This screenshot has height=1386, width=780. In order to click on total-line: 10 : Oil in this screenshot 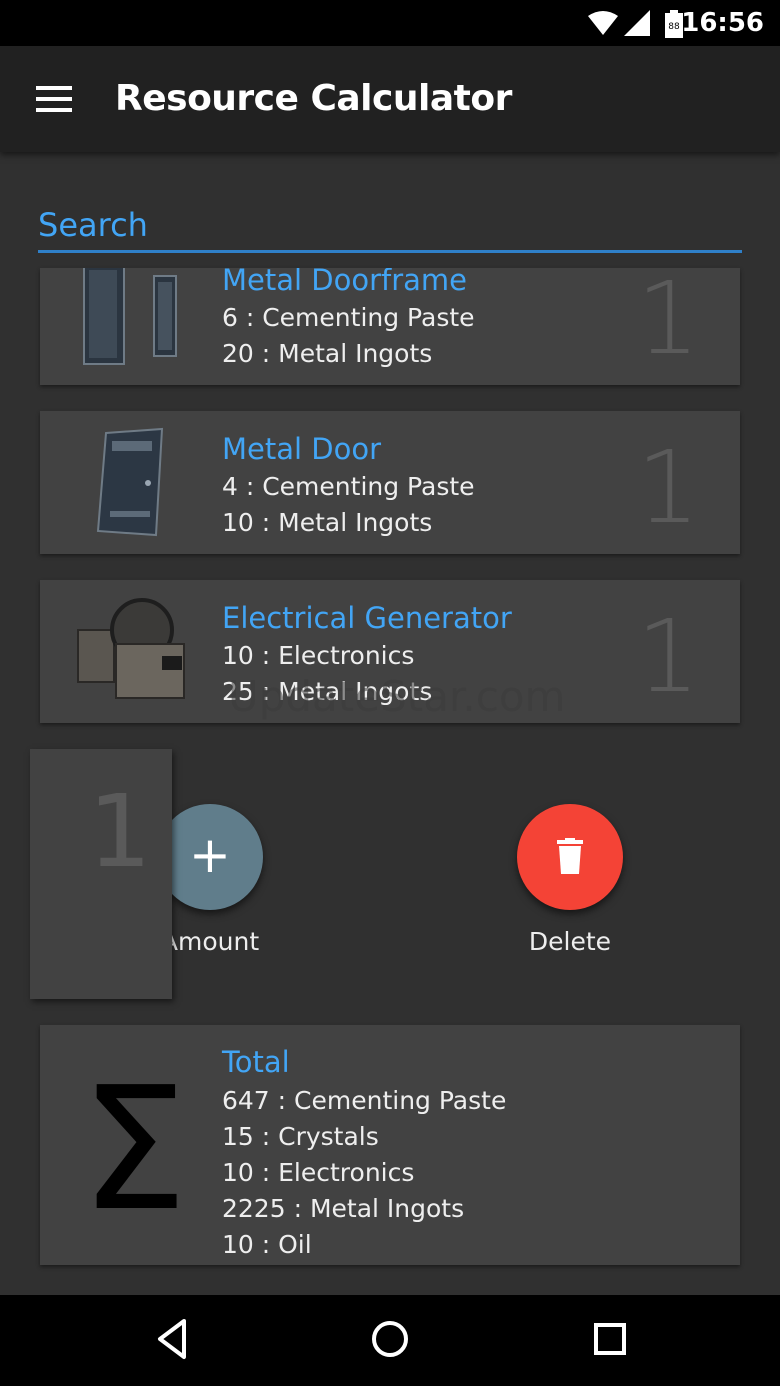, I will do `click(267, 1244)`.